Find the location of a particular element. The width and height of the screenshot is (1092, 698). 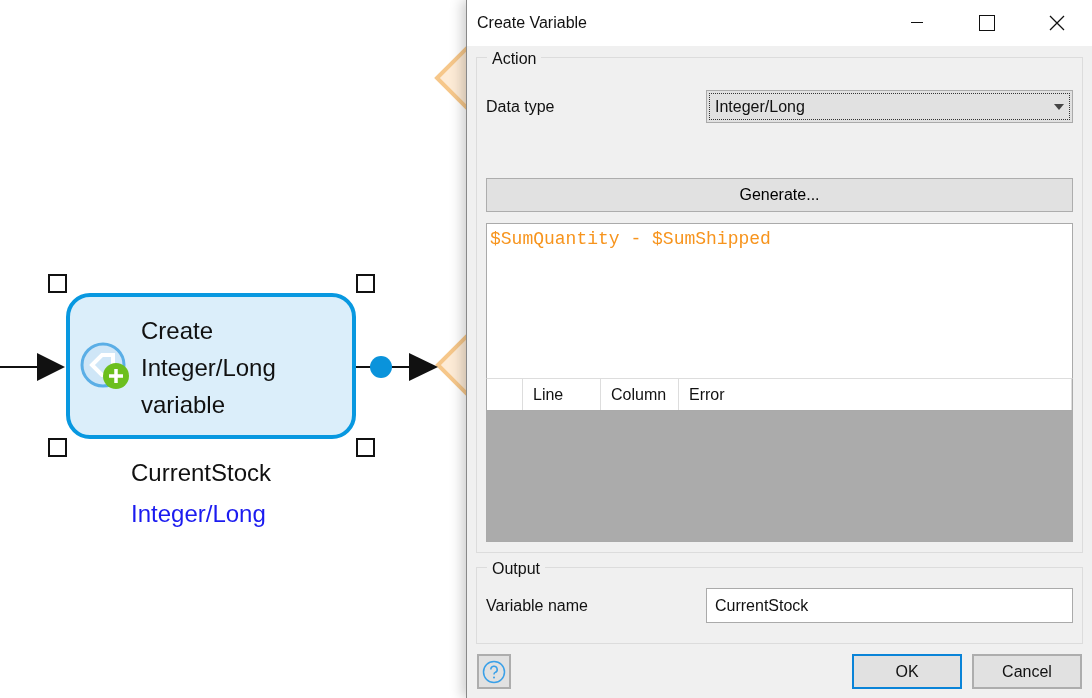

dialog-button: OK is located at coordinates (907, 671).